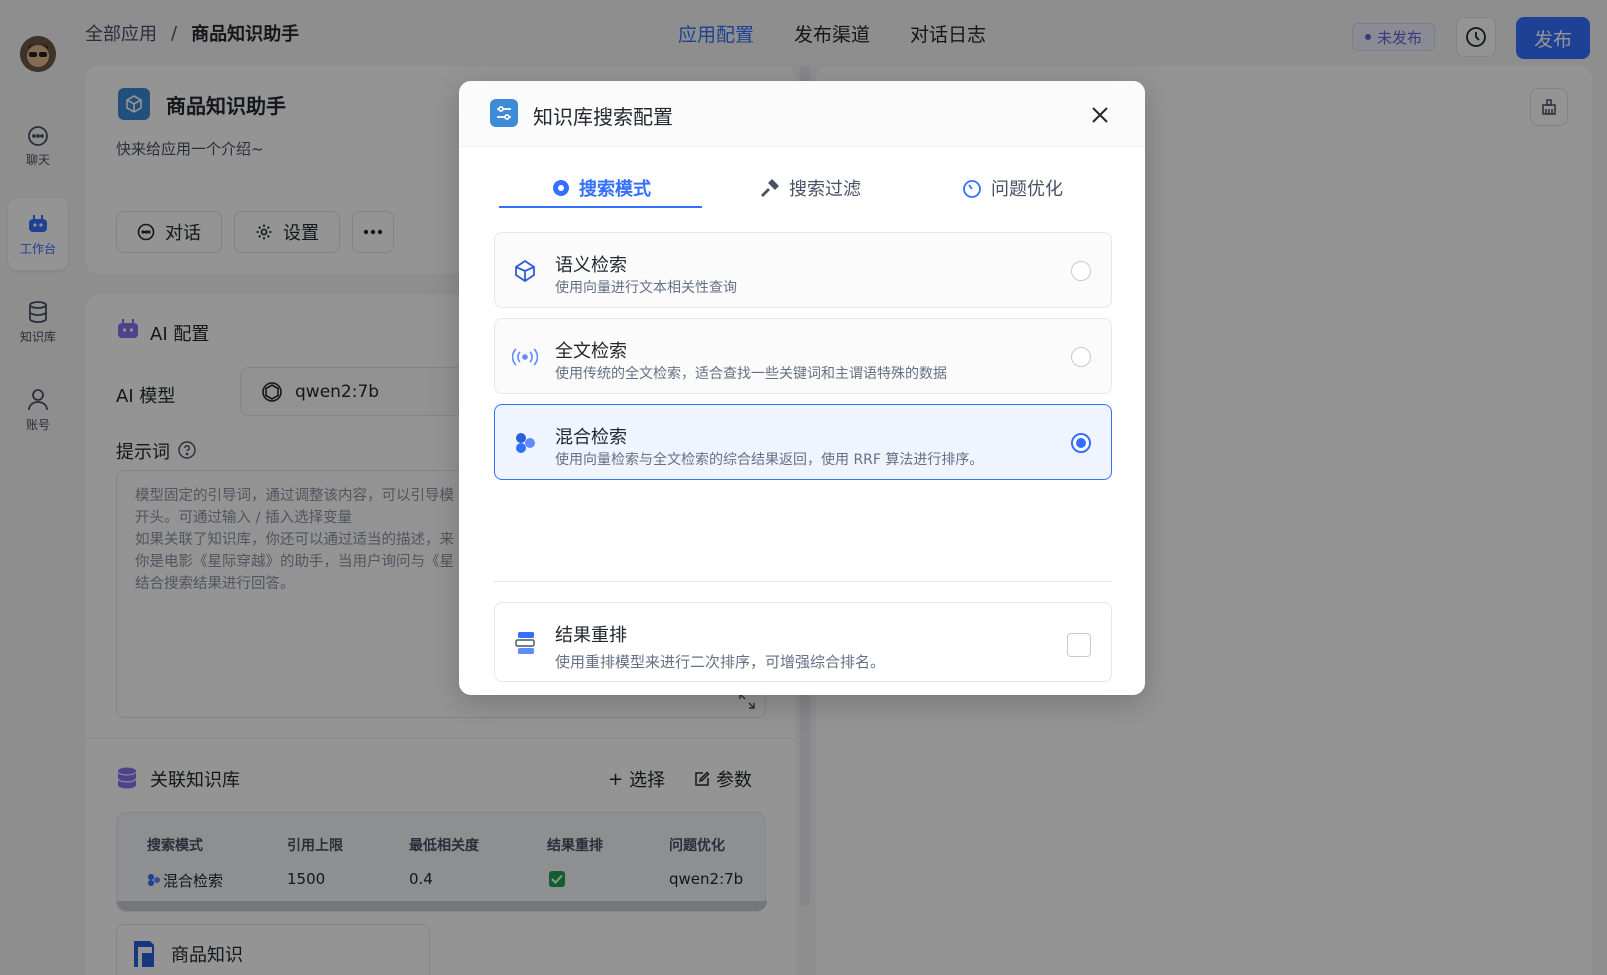 The height and width of the screenshot is (975, 1607). Describe the element at coordinates (600, 207) in the screenshot. I see `active-tab-indicator` at that location.